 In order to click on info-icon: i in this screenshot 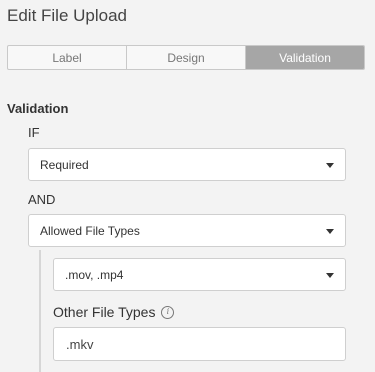, I will do `click(168, 312)`.